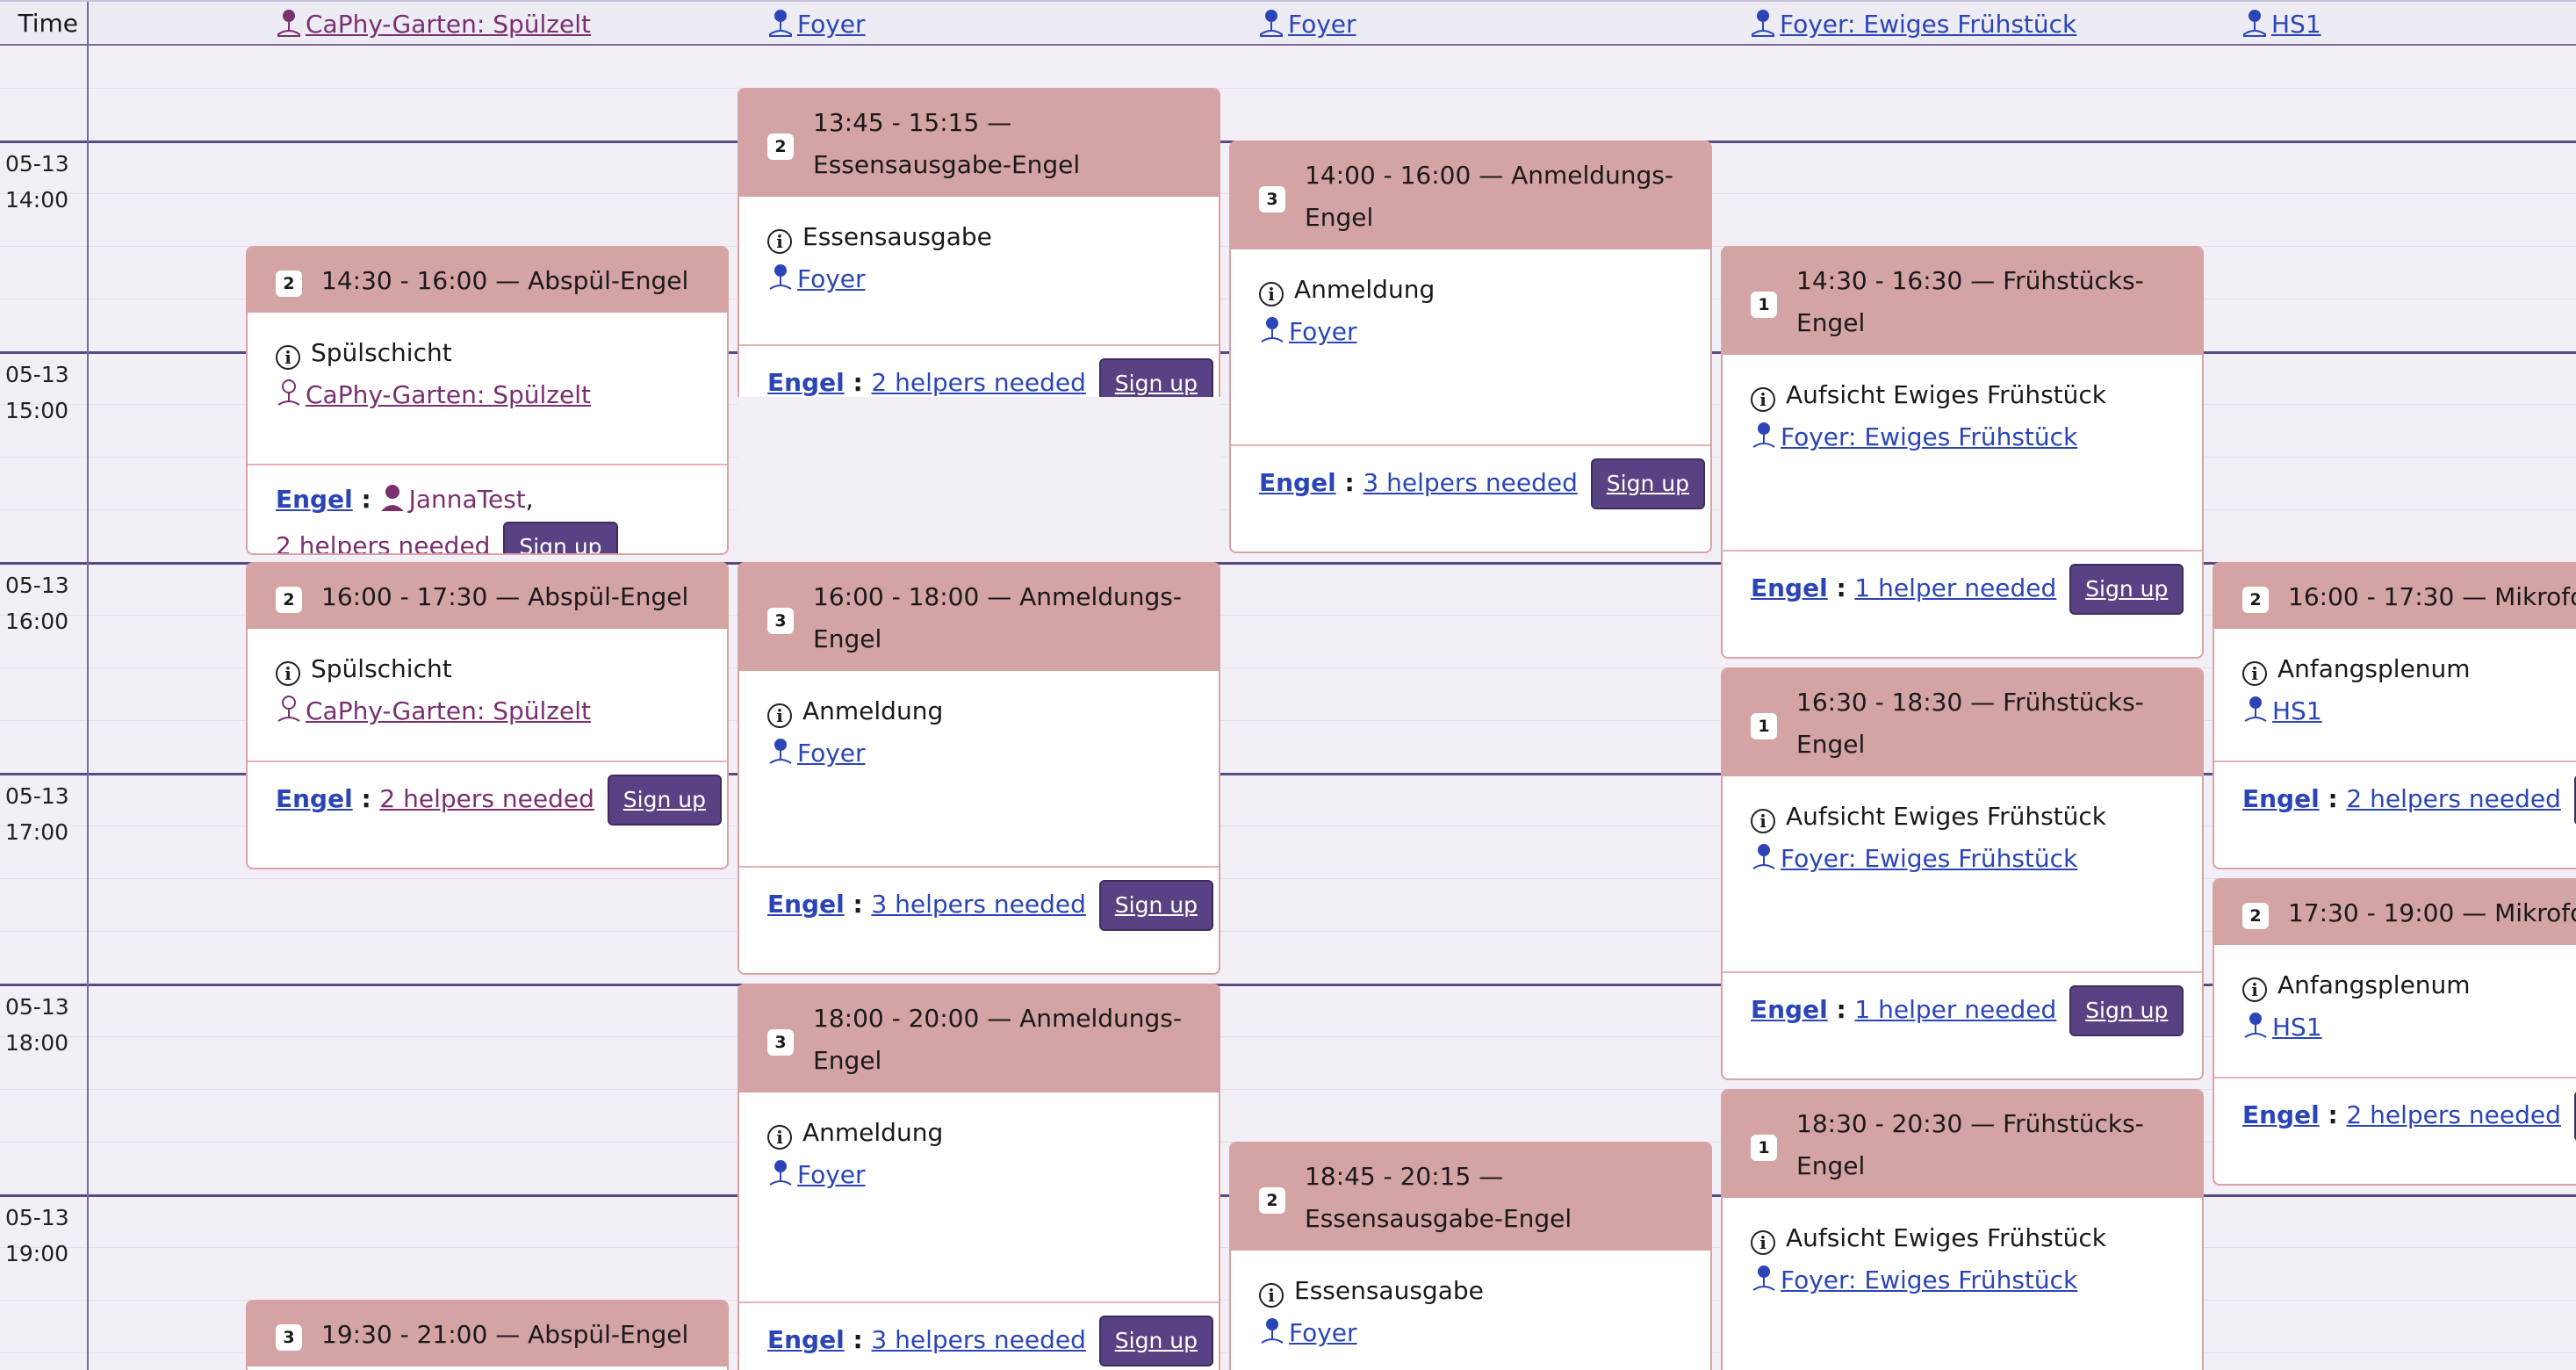 This screenshot has height=1370, width=2576. I want to click on shift-title: 18:30 - 20:30 — Frühstücks-Engel, so click(1970, 1144).